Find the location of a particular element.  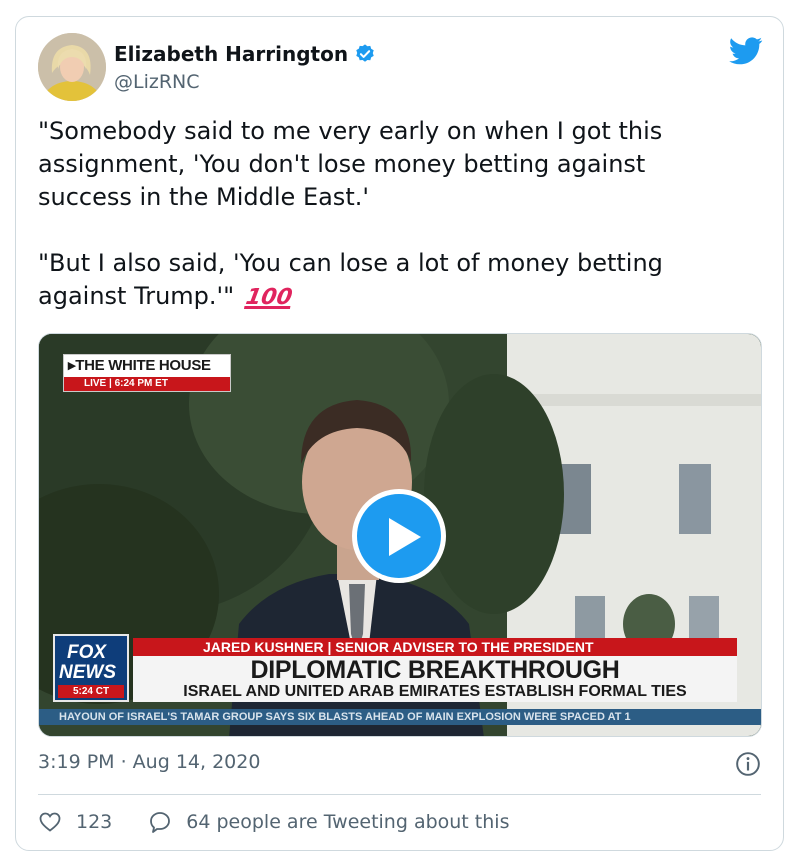

live-label: LIVE | 6:24 PM ET is located at coordinates (147, 384).